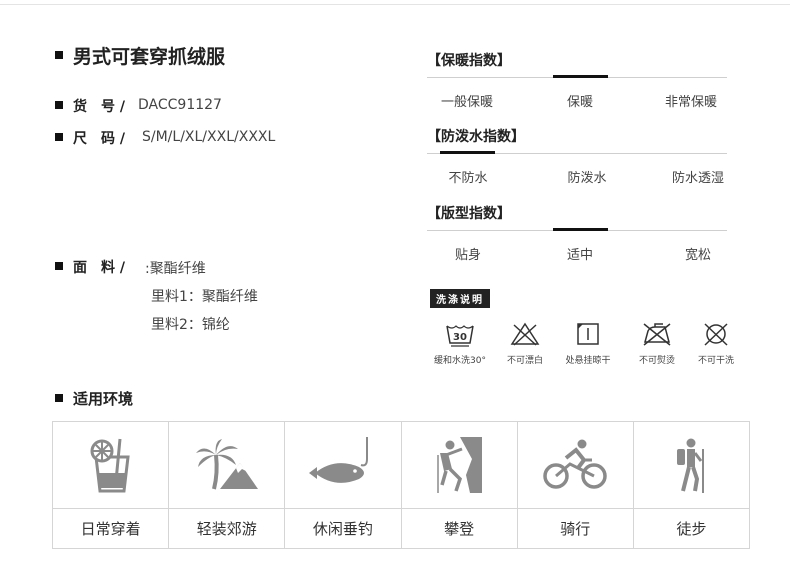  I want to click on product-title: 男式可套穿抓绒服, so click(149, 57).